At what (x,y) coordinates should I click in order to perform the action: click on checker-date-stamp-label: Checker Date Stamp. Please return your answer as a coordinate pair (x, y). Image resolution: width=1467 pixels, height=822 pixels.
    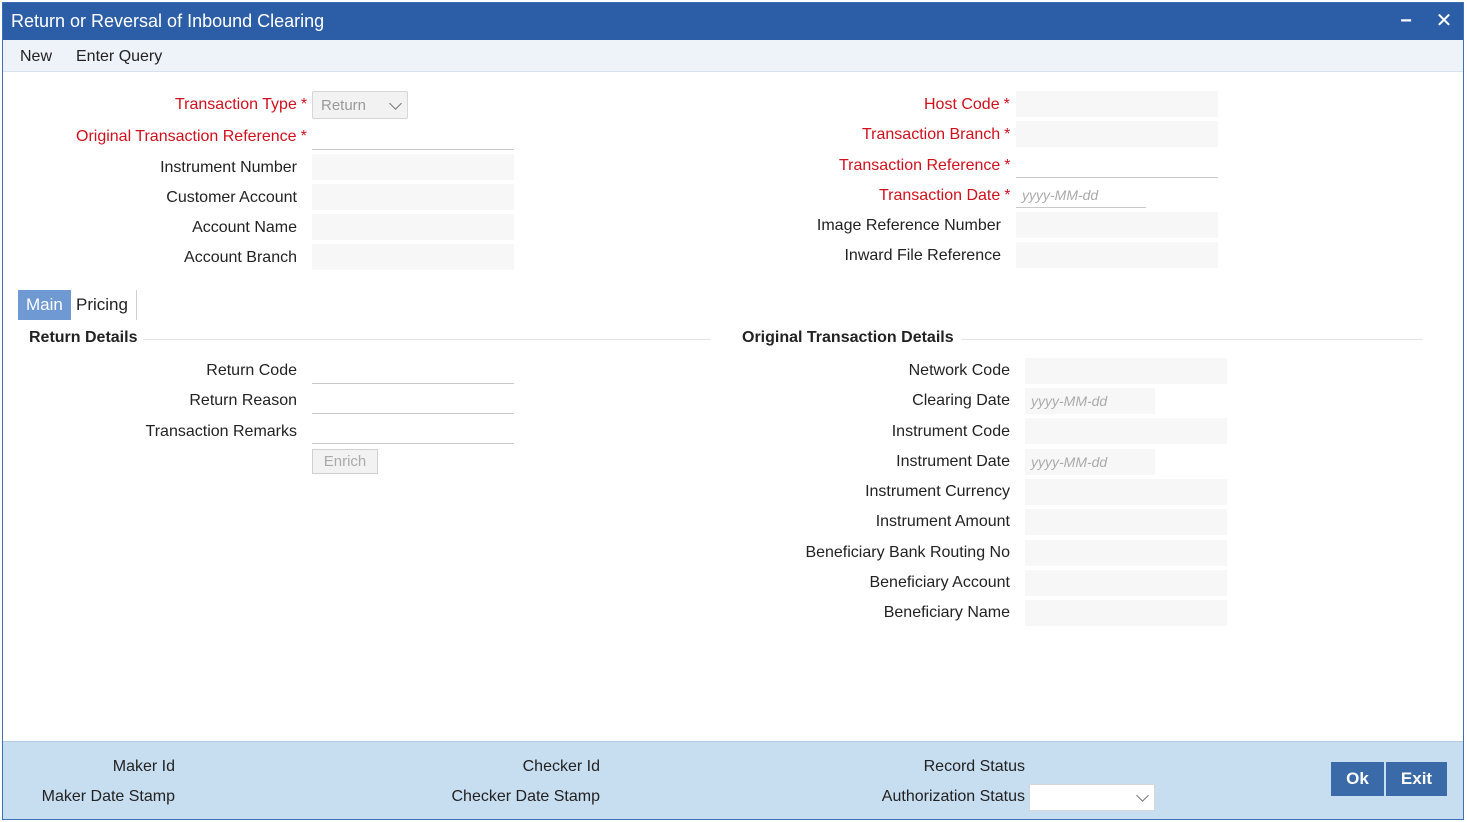
    Looking at the image, I should click on (525, 796).